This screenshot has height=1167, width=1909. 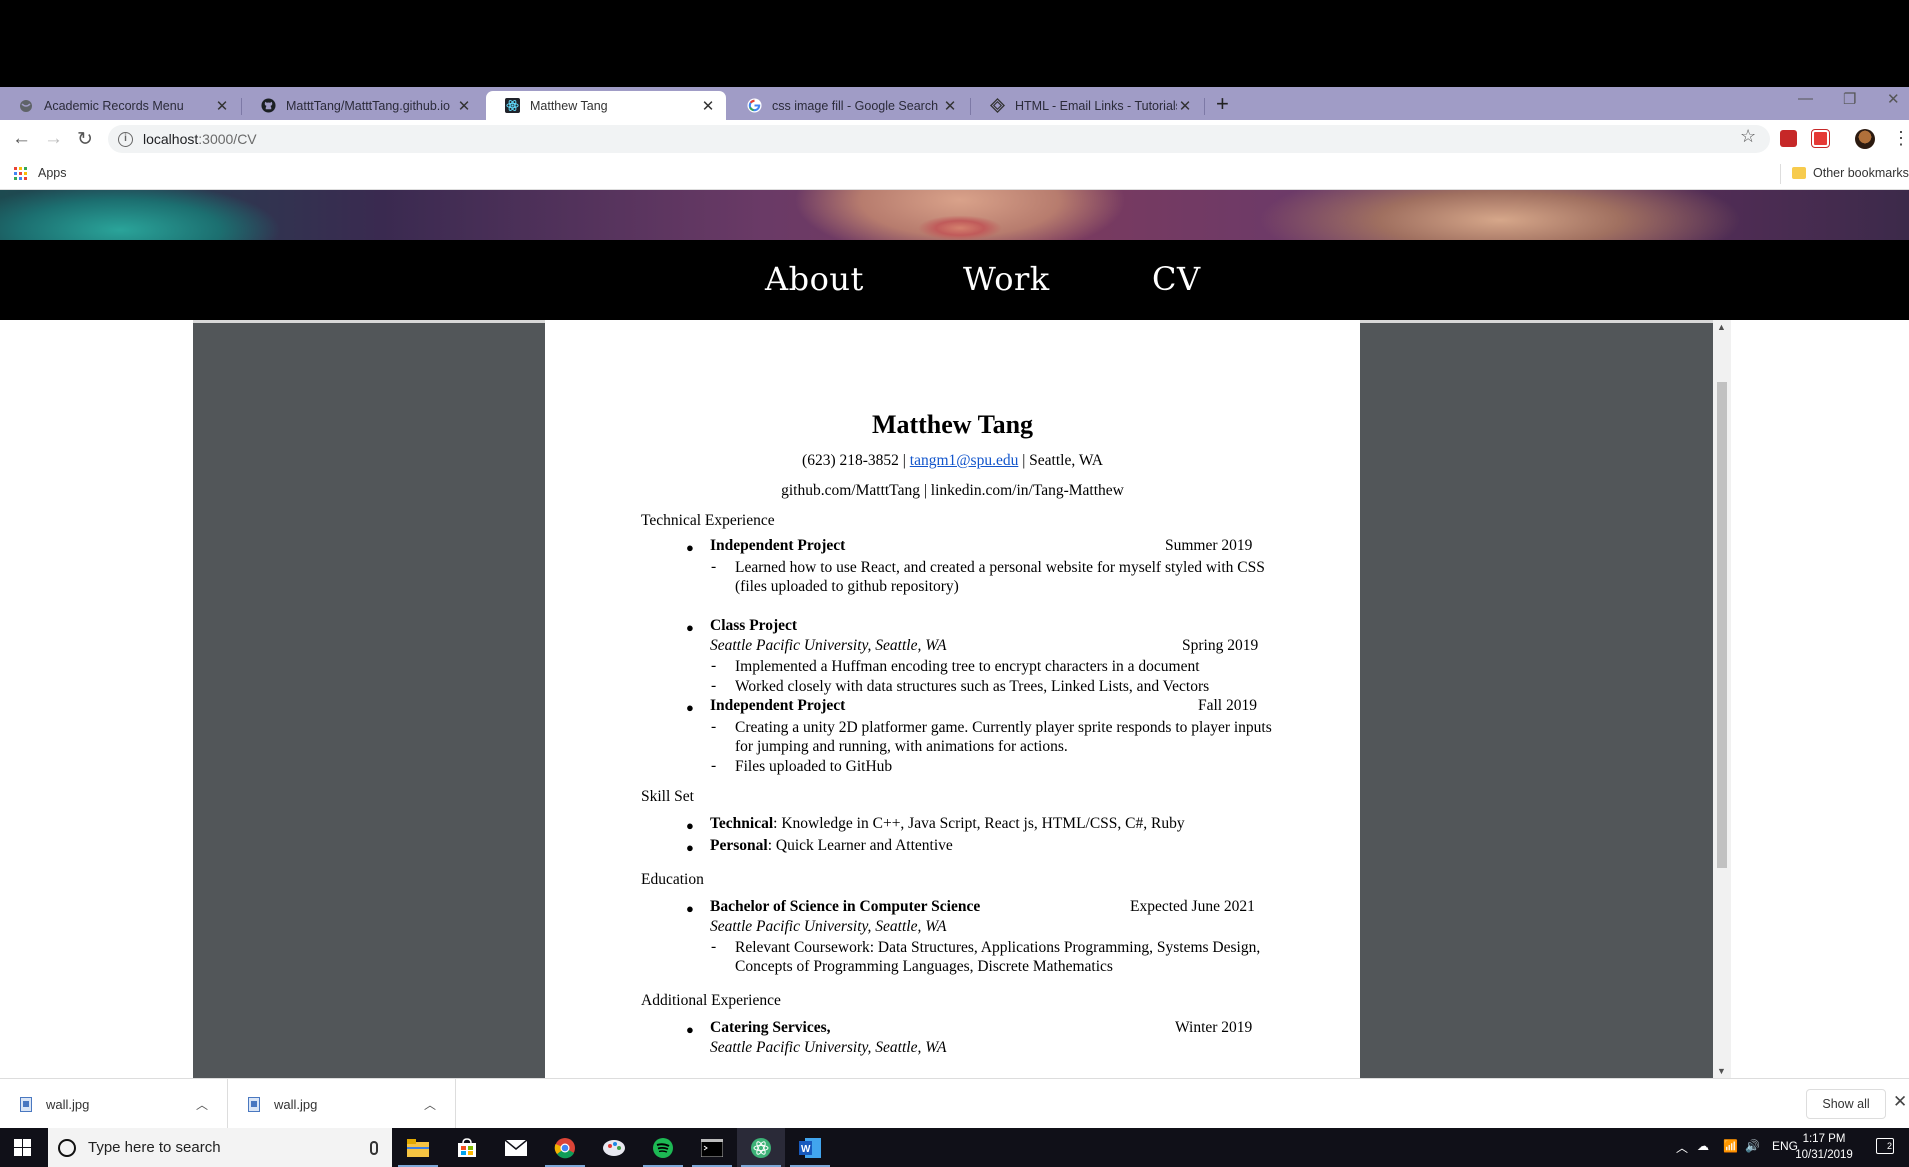 What do you see at coordinates (1703, 1146) in the screenshot?
I see `onedrive-icon: ☁` at bounding box center [1703, 1146].